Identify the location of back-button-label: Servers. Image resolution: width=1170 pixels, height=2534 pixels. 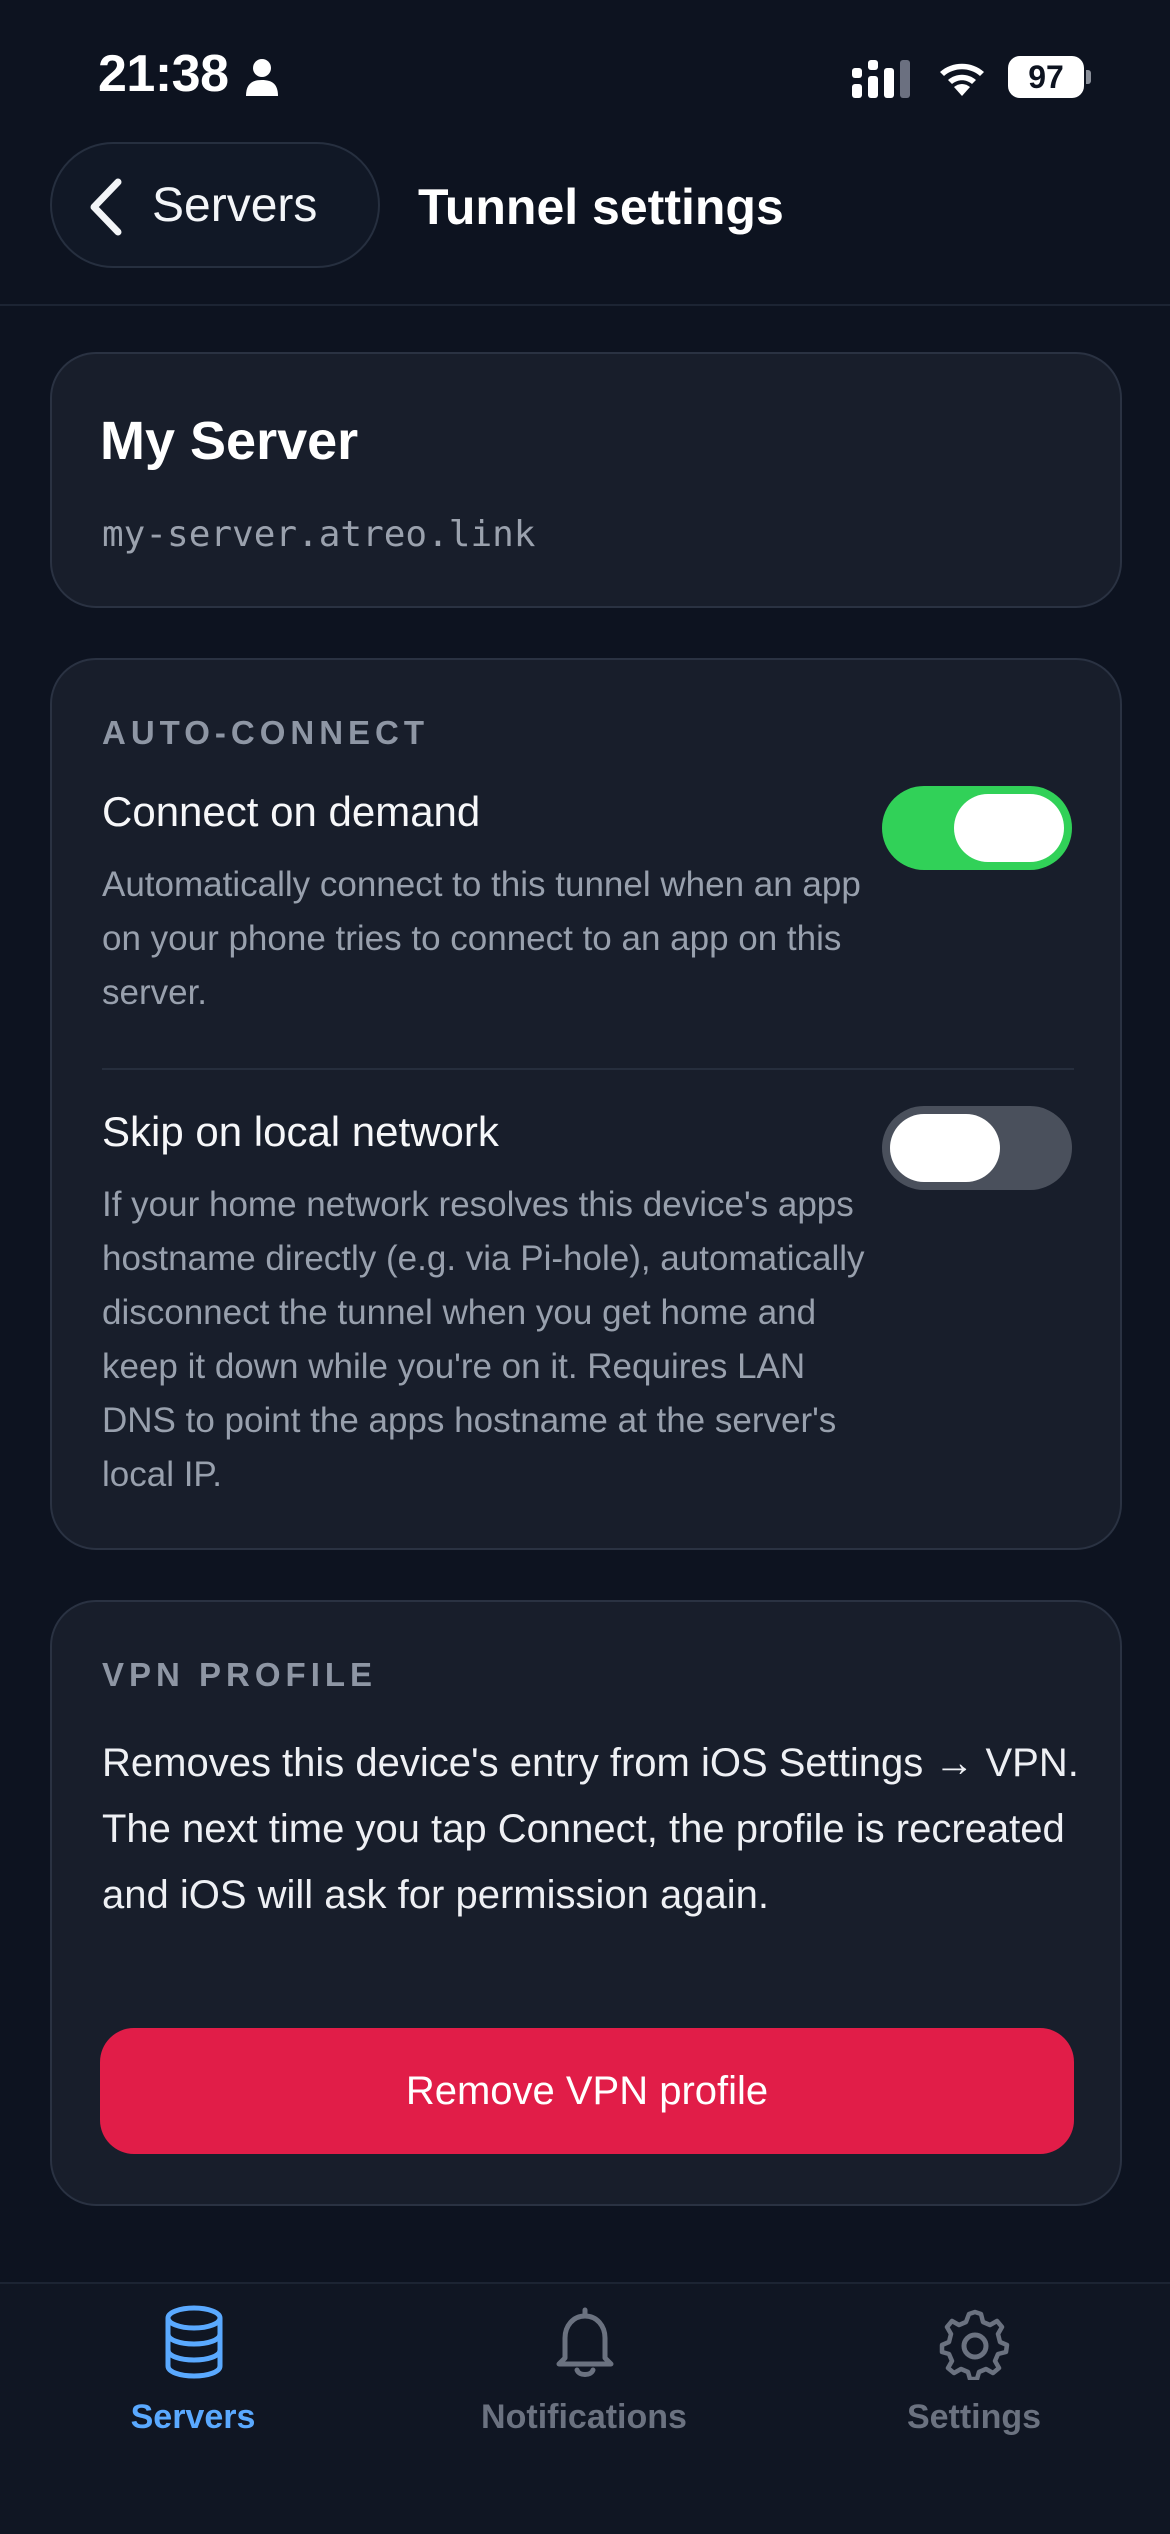
(235, 205).